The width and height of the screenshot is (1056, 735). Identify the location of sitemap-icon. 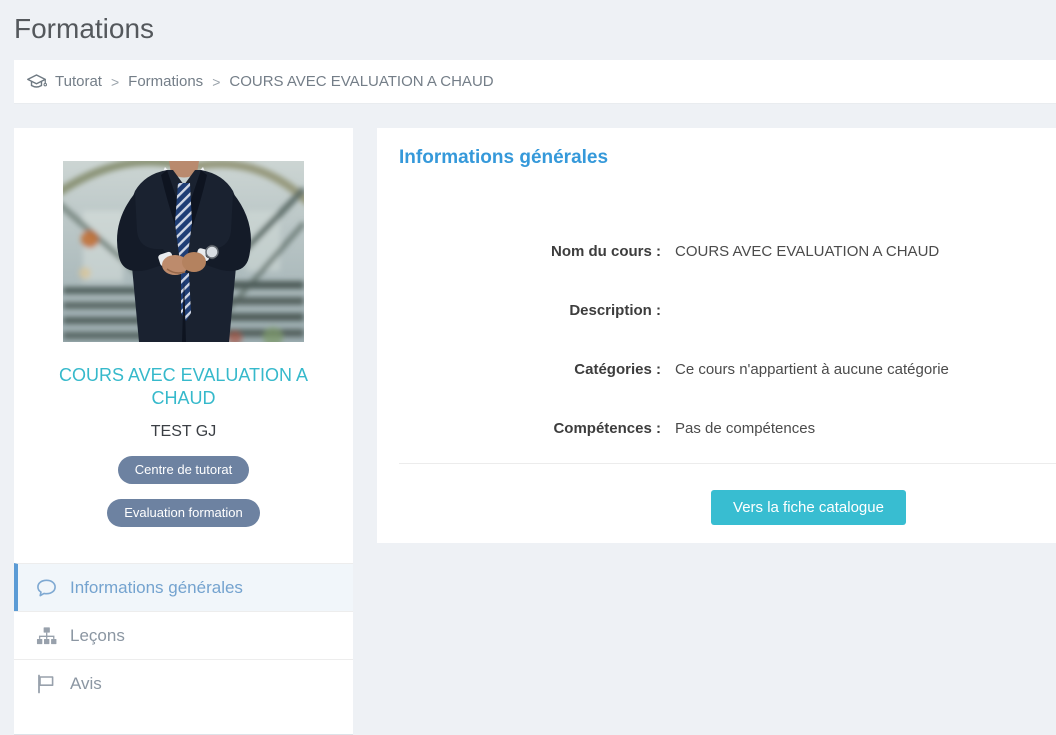
(46, 636).